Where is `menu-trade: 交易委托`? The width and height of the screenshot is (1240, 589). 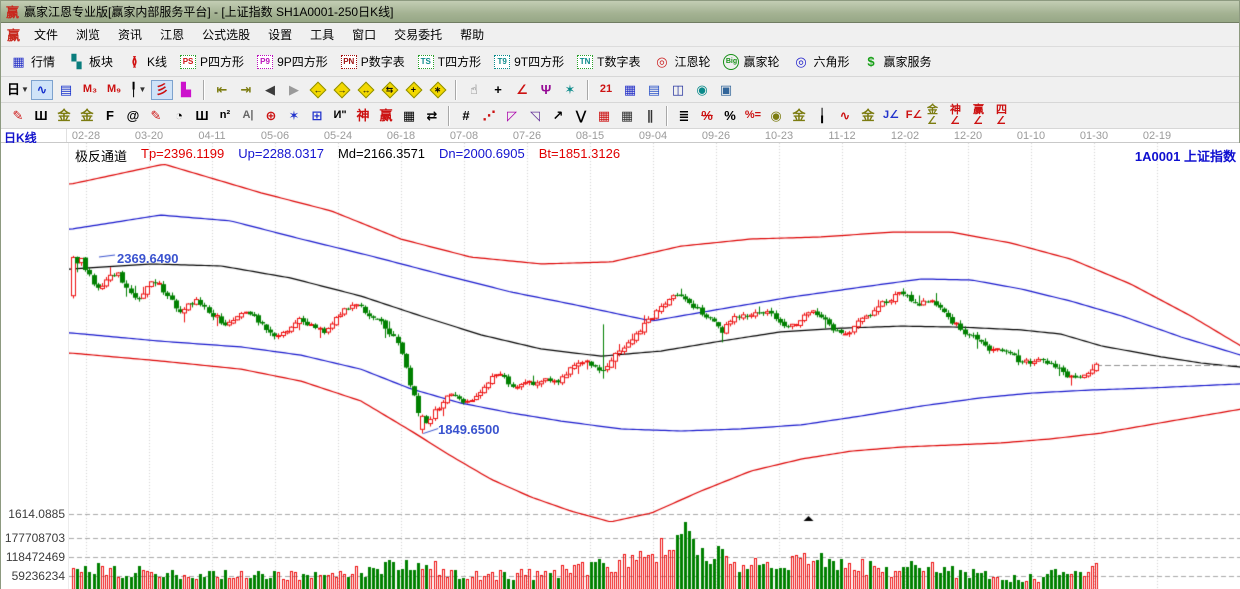 menu-trade: 交易委托 is located at coordinates (418, 34).